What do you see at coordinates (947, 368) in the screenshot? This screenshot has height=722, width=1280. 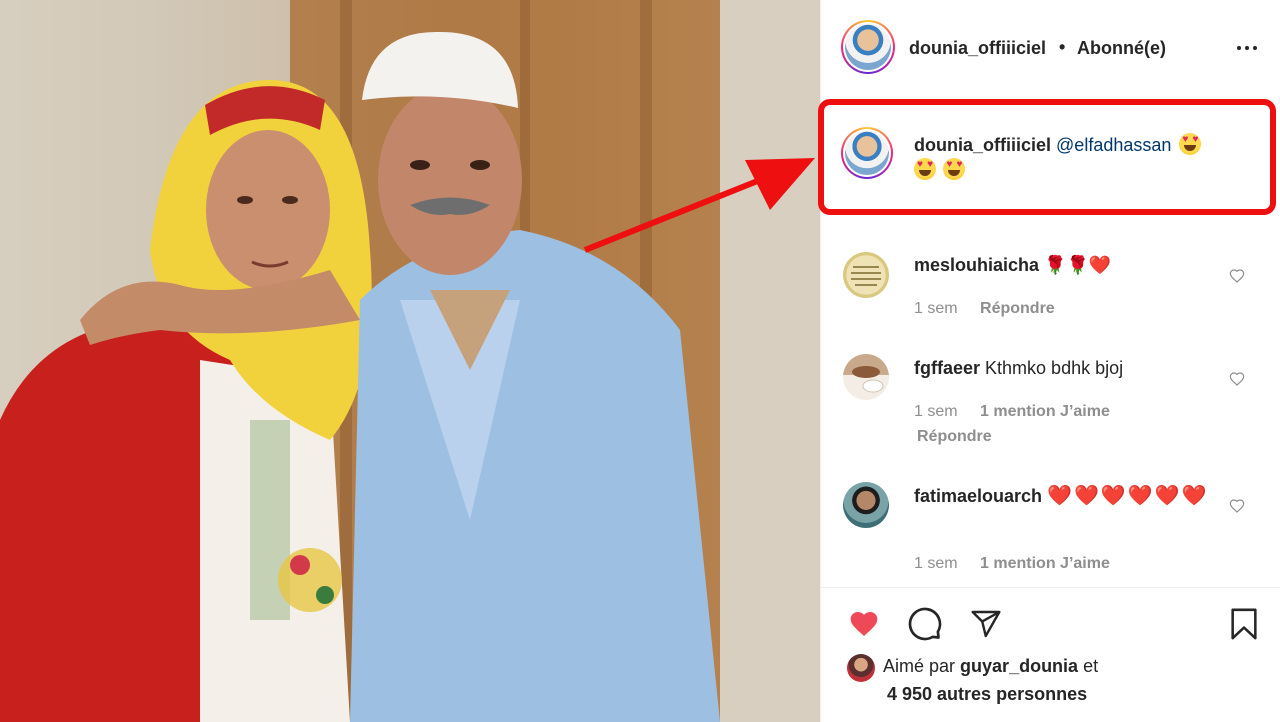 I see `comment-username: fgffaeer` at bounding box center [947, 368].